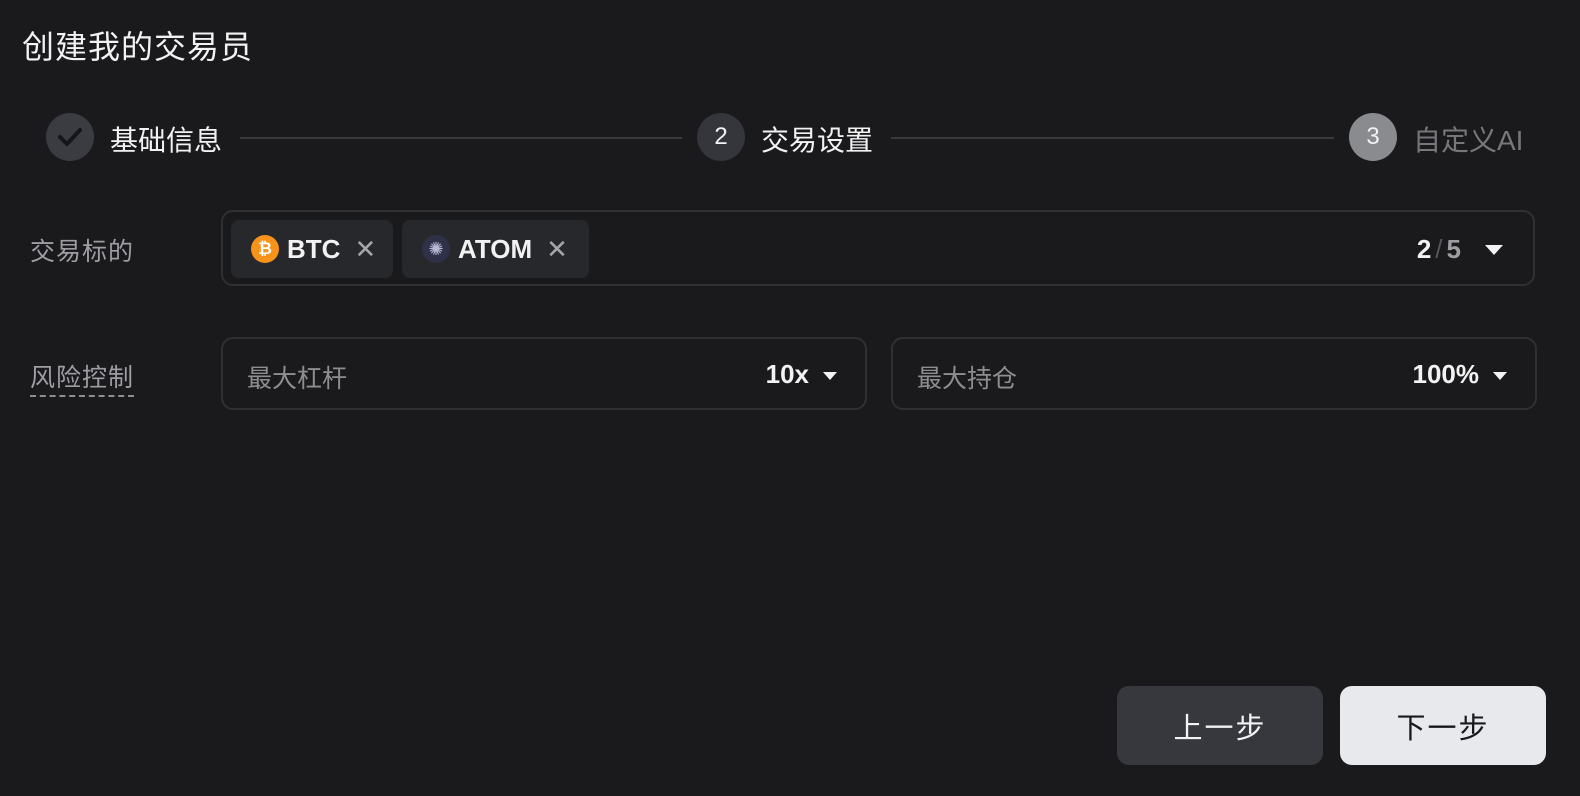 This screenshot has width=1580, height=796. Describe the element at coordinates (544, 373) in the screenshot. I see `max-leverage-select: 最大杠杆 10x` at that location.